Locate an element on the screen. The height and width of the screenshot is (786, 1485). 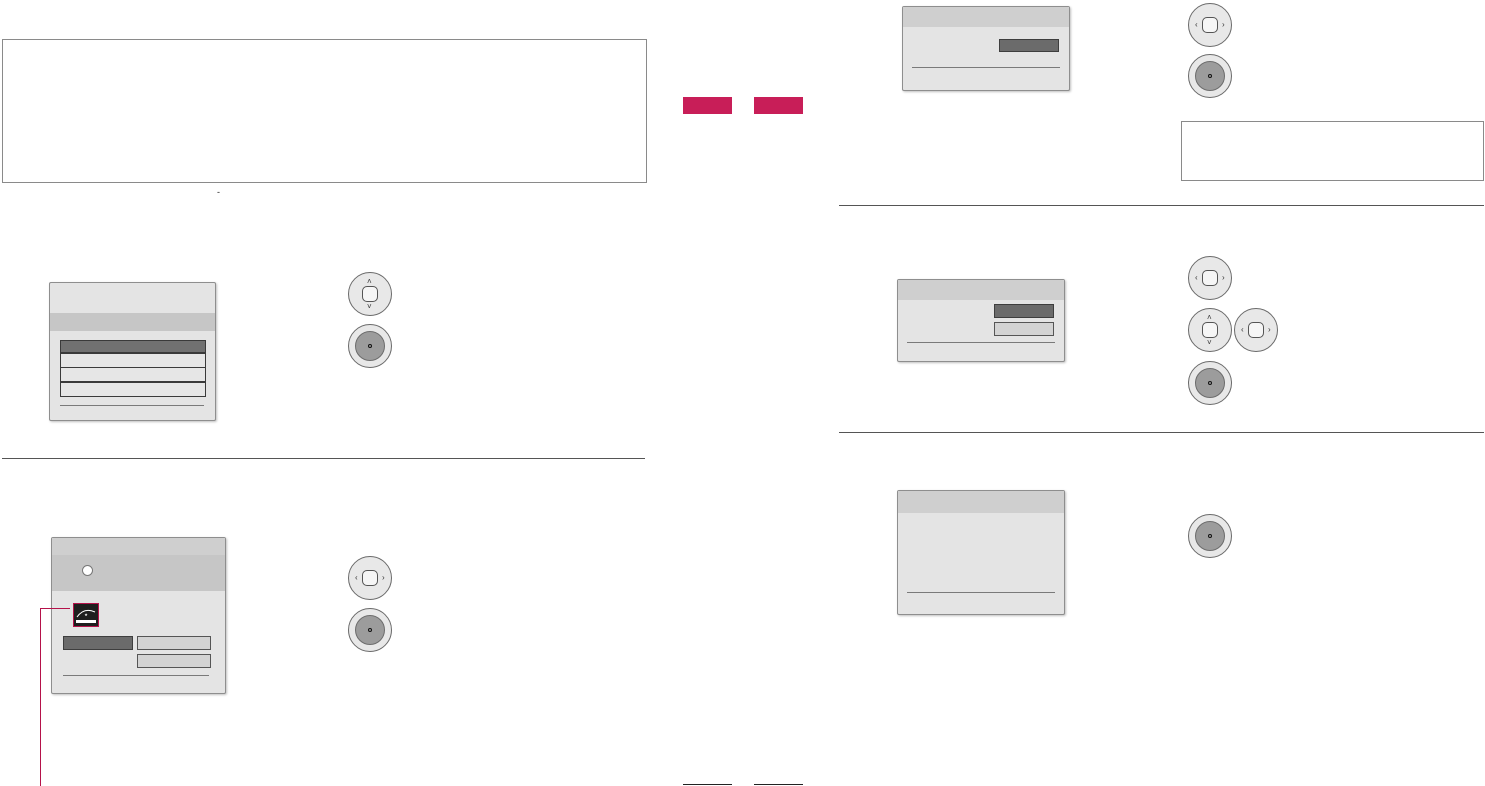
mode-panel-title is located at coordinates (138, 546).